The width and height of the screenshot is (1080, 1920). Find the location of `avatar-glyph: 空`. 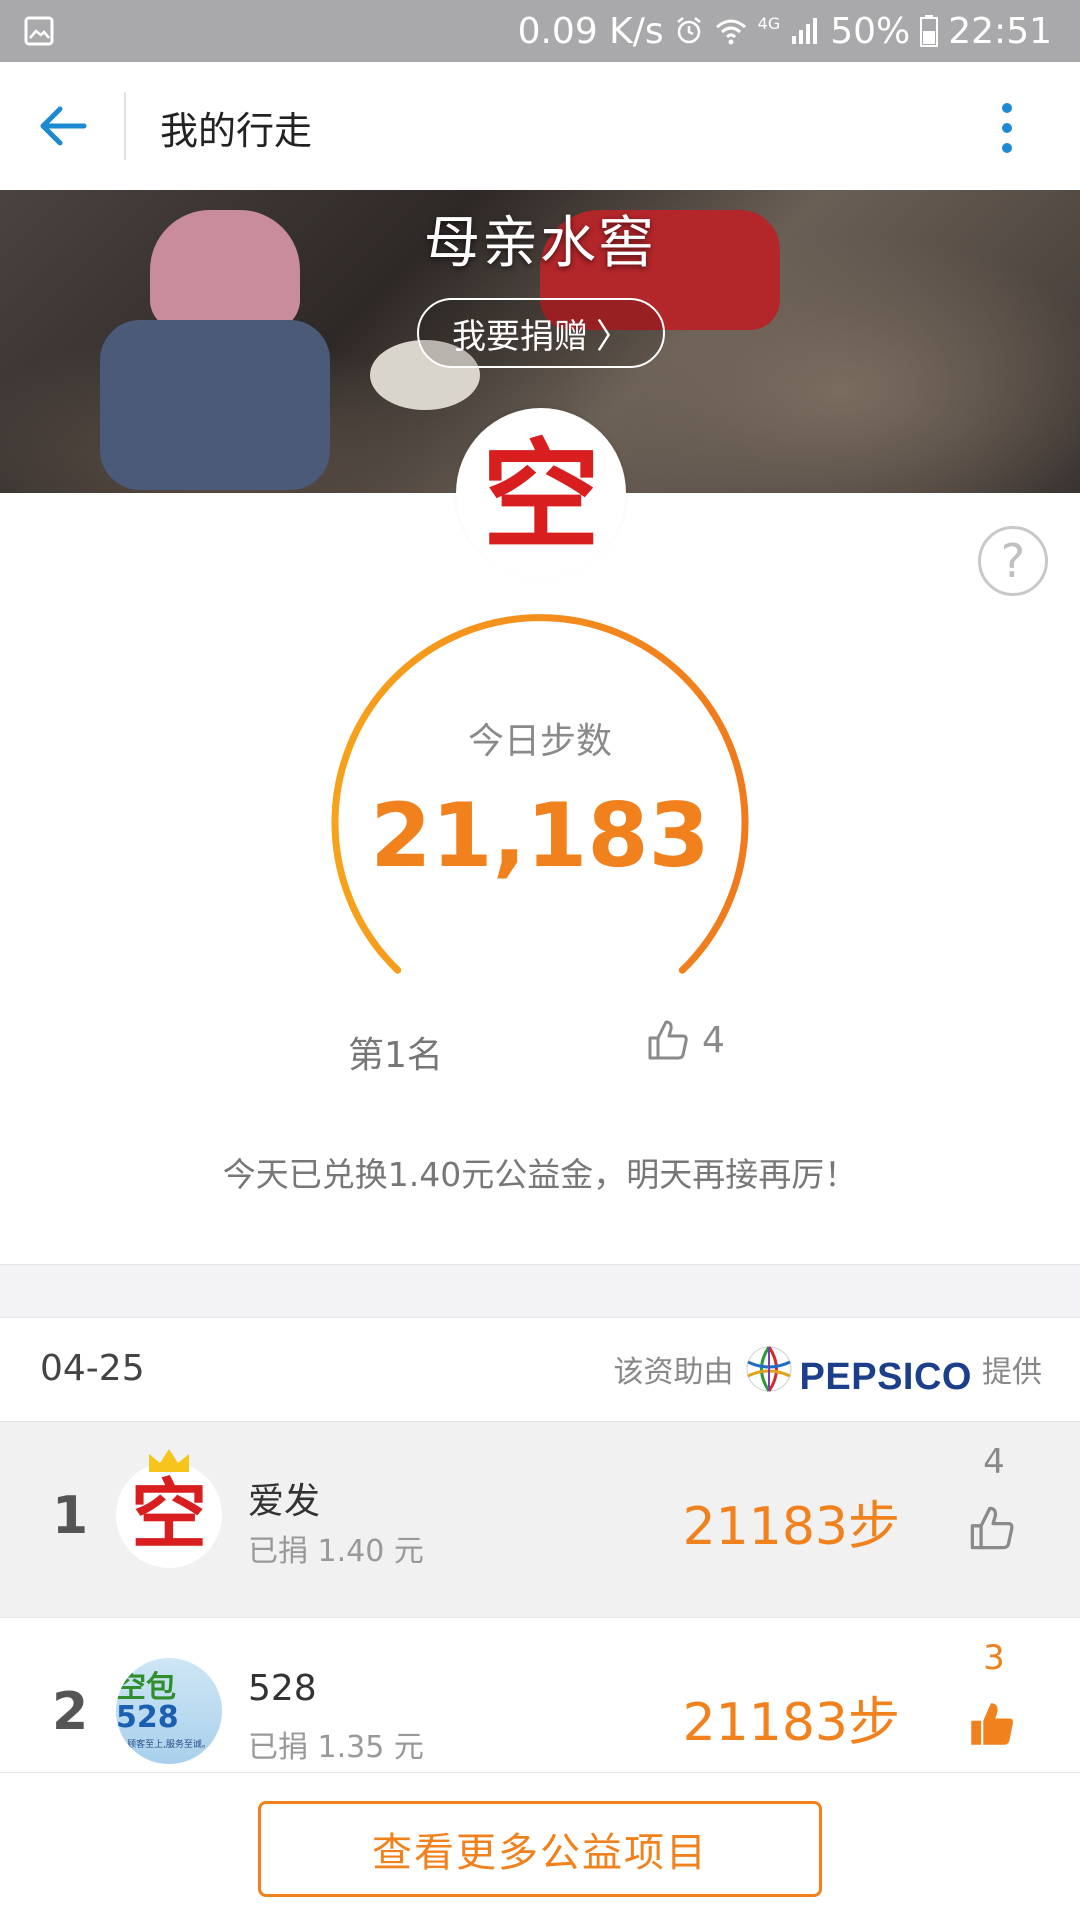

avatar-glyph: 空 is located at coordinates (169, 1514).